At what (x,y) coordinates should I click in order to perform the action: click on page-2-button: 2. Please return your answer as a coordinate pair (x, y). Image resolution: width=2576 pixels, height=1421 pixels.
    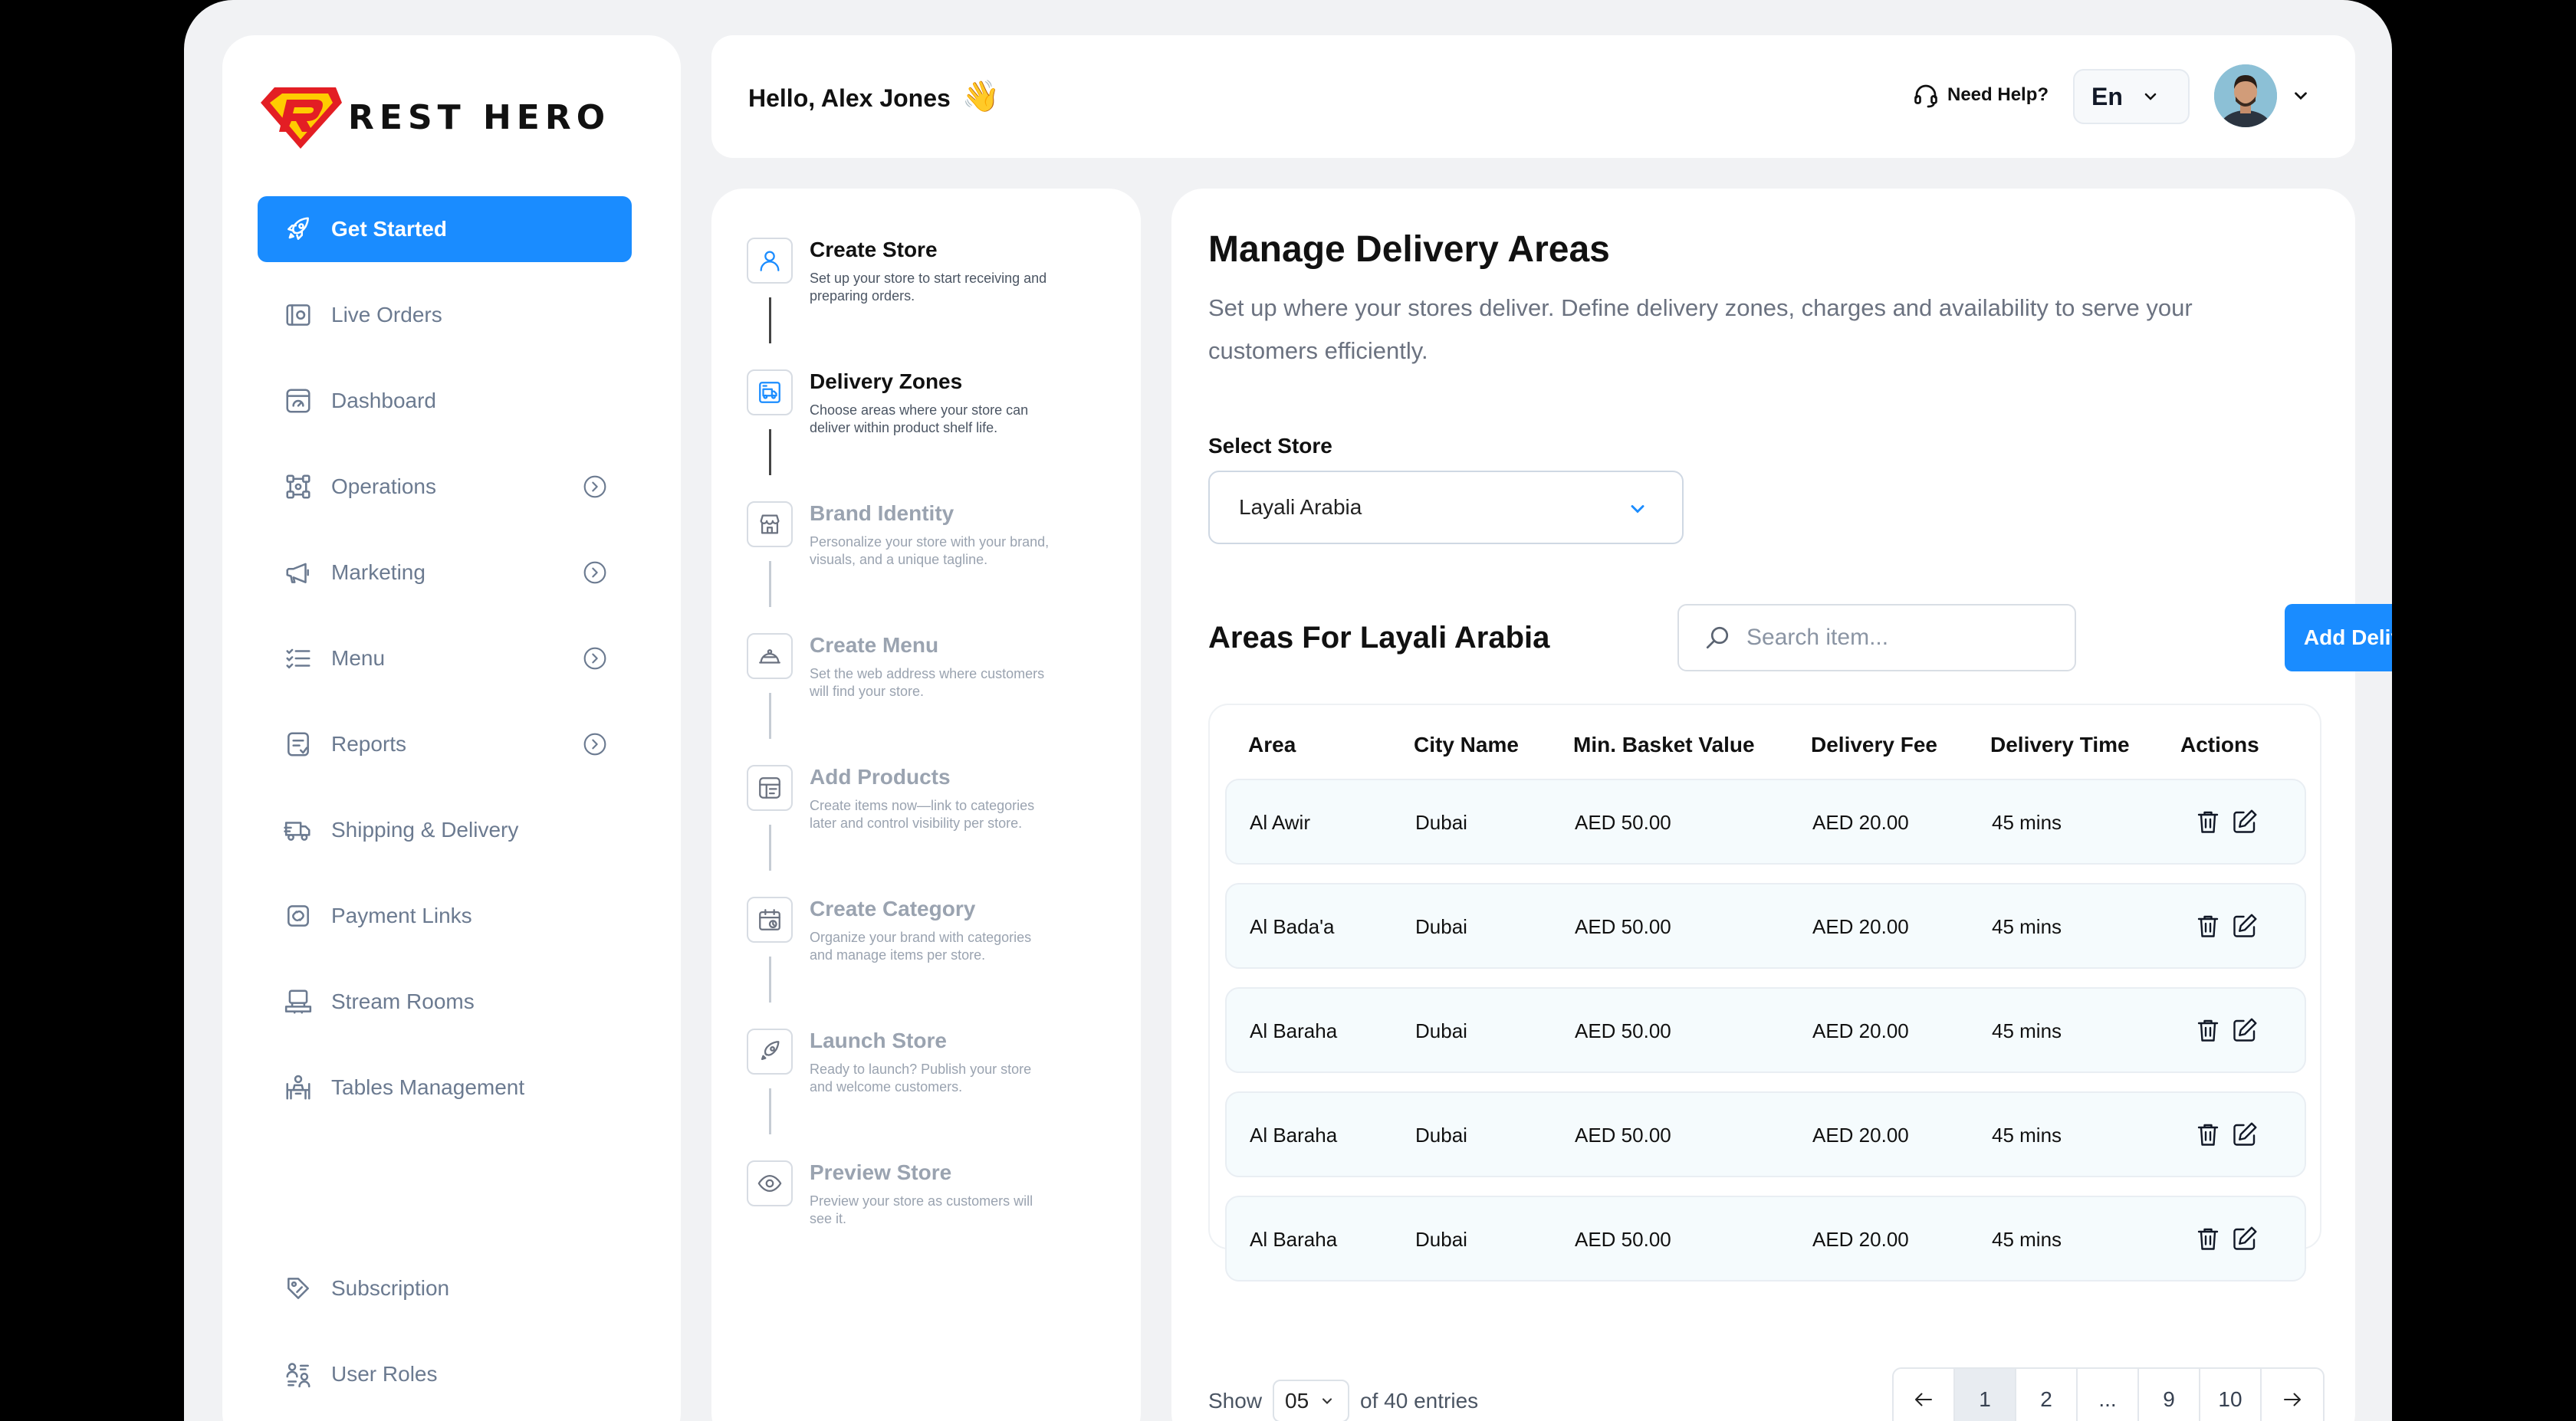
    Looking at the image, I should click on (2047, 1395).